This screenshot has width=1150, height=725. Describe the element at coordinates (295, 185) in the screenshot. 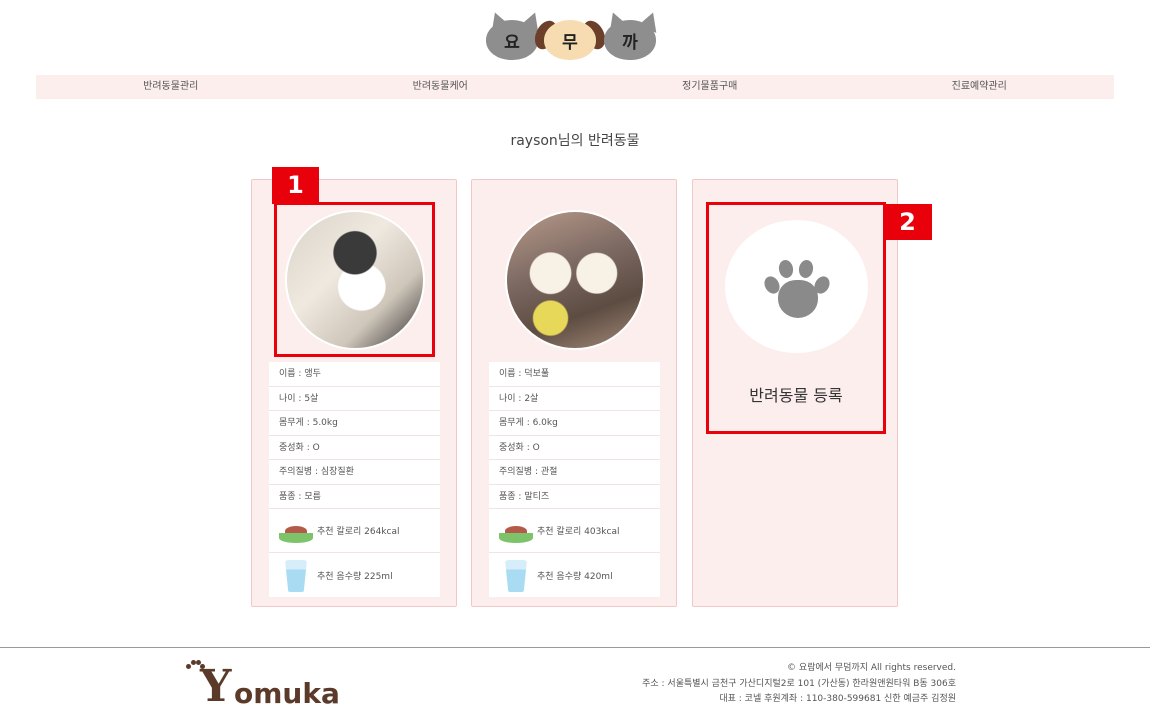

I see `annotation-label-1: 1` at that location.